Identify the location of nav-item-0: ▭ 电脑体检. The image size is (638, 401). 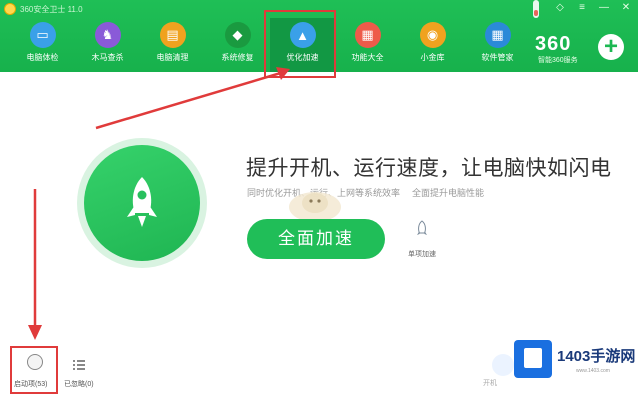
(42, 45).